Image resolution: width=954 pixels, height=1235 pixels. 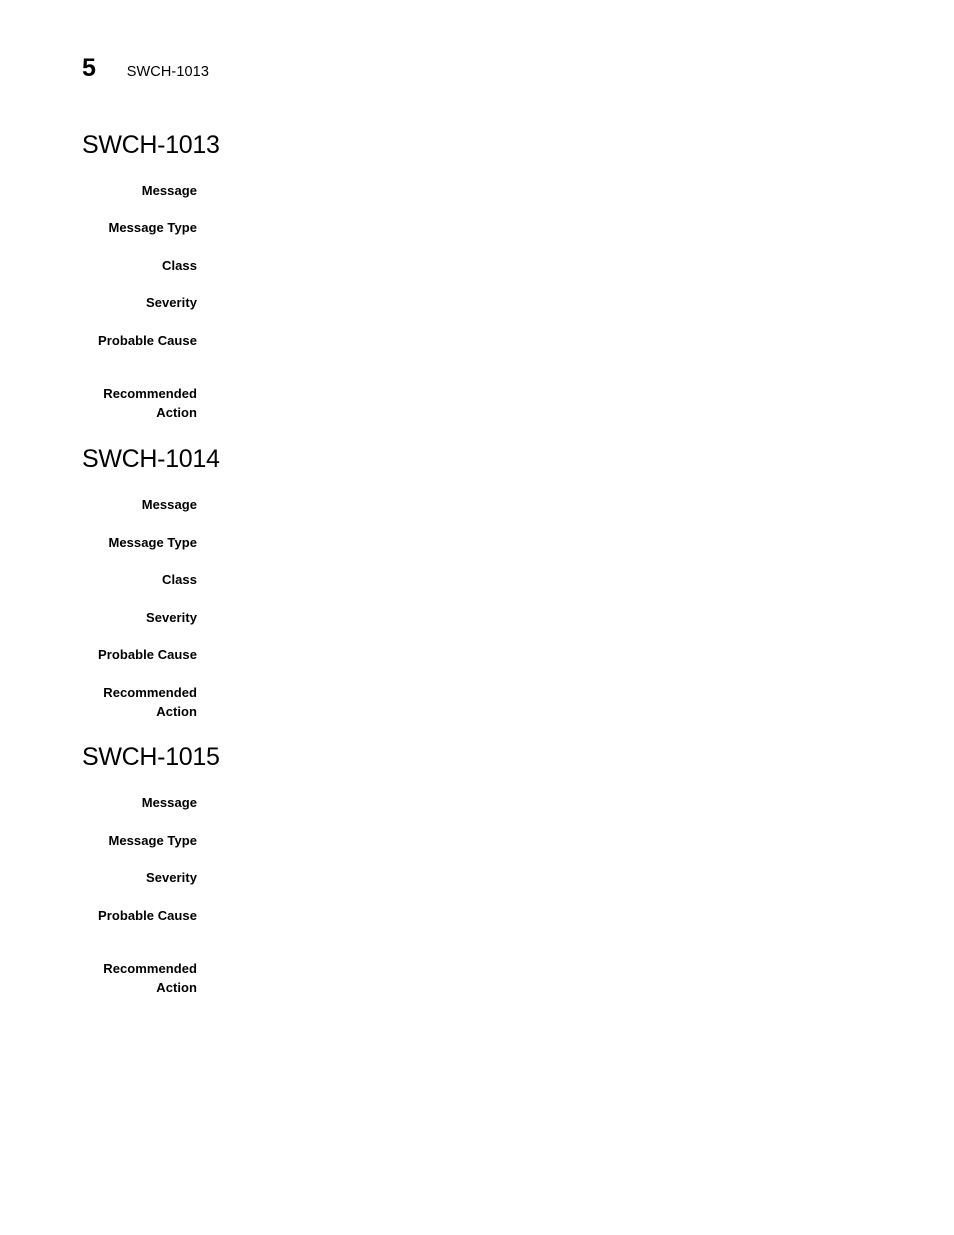 I want to click on running-header-title: SWCH-1013, so click(x=168, y=72).